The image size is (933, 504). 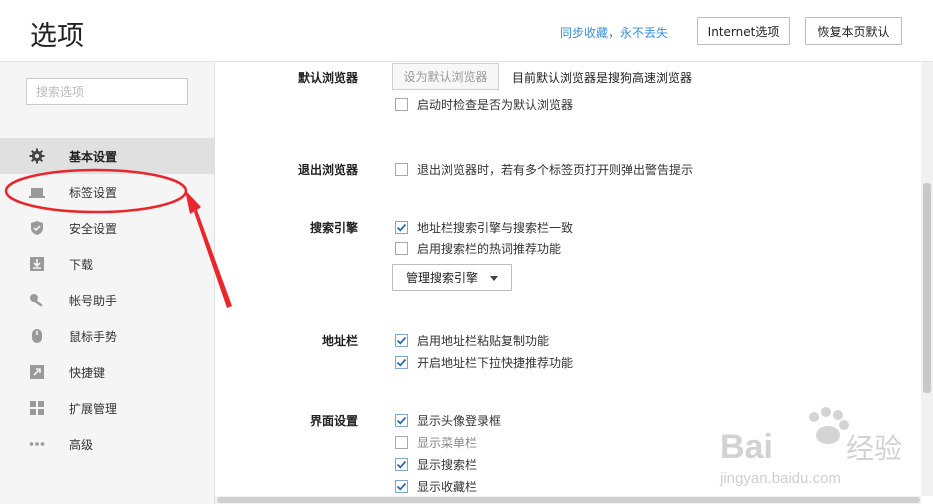 I want to click on checkbox-row: 启用搜索栏的热词推荐功能, so click(x=478, y=248).